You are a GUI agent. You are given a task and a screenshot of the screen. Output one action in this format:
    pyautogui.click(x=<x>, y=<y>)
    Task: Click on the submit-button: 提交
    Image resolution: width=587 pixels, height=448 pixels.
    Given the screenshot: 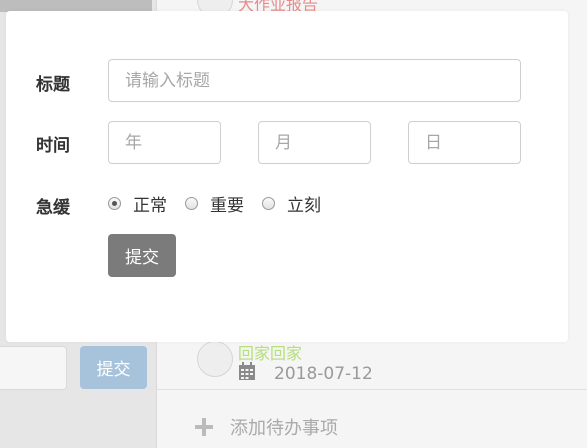 What is the action you would take?
    pyautogui.click(x=142, y=255)
    